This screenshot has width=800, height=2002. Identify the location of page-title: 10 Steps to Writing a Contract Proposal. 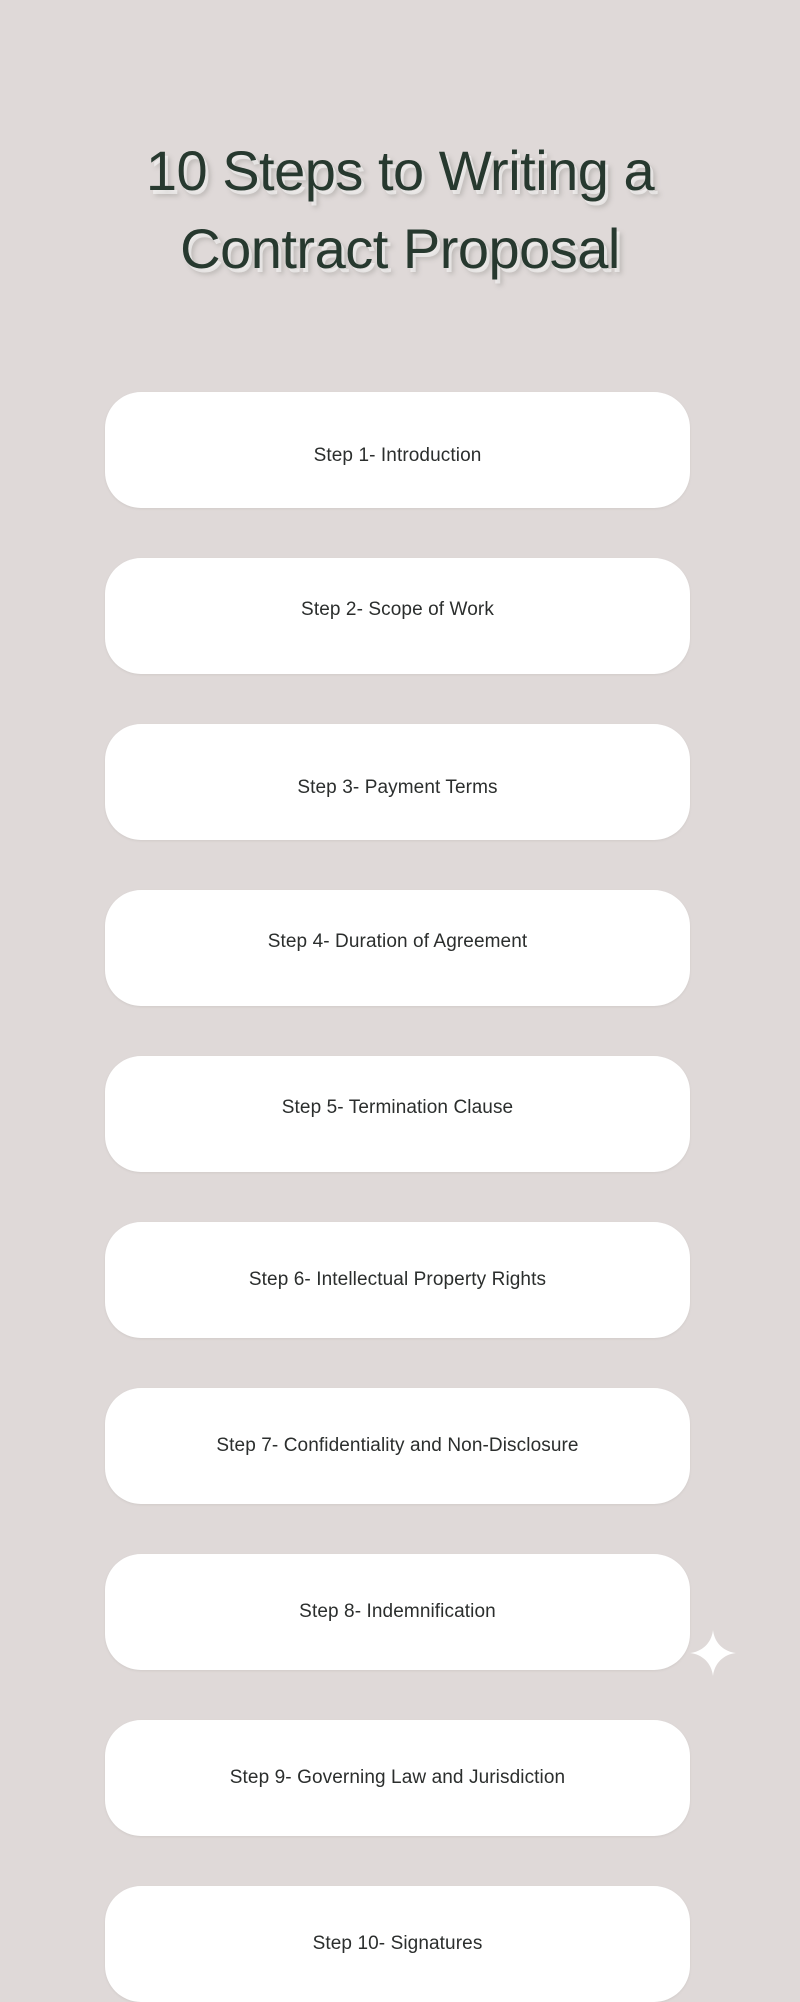
(400, 210).